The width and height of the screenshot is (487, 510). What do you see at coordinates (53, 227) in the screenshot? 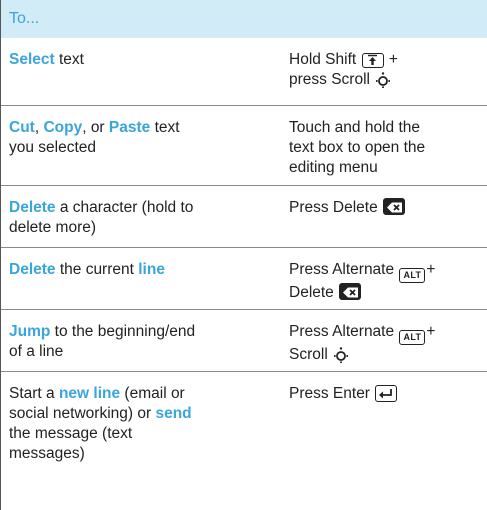
I see `row-text: delete more)` at bounding box center [53, 227].